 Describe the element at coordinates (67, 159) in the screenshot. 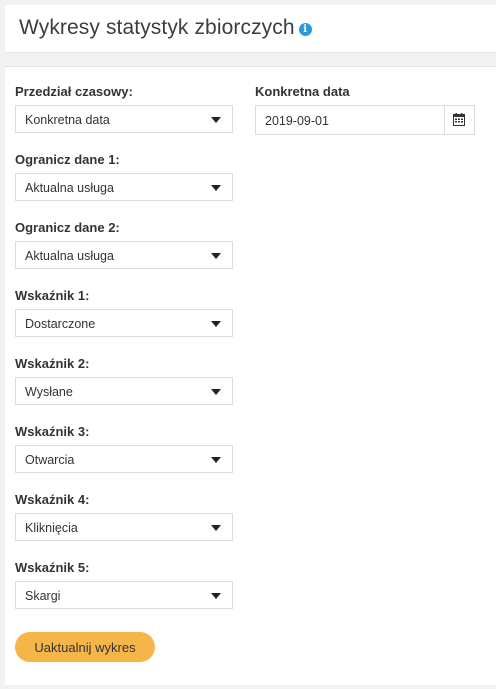

I see `filter1-label: Ogranicz dane 1:` at that location.